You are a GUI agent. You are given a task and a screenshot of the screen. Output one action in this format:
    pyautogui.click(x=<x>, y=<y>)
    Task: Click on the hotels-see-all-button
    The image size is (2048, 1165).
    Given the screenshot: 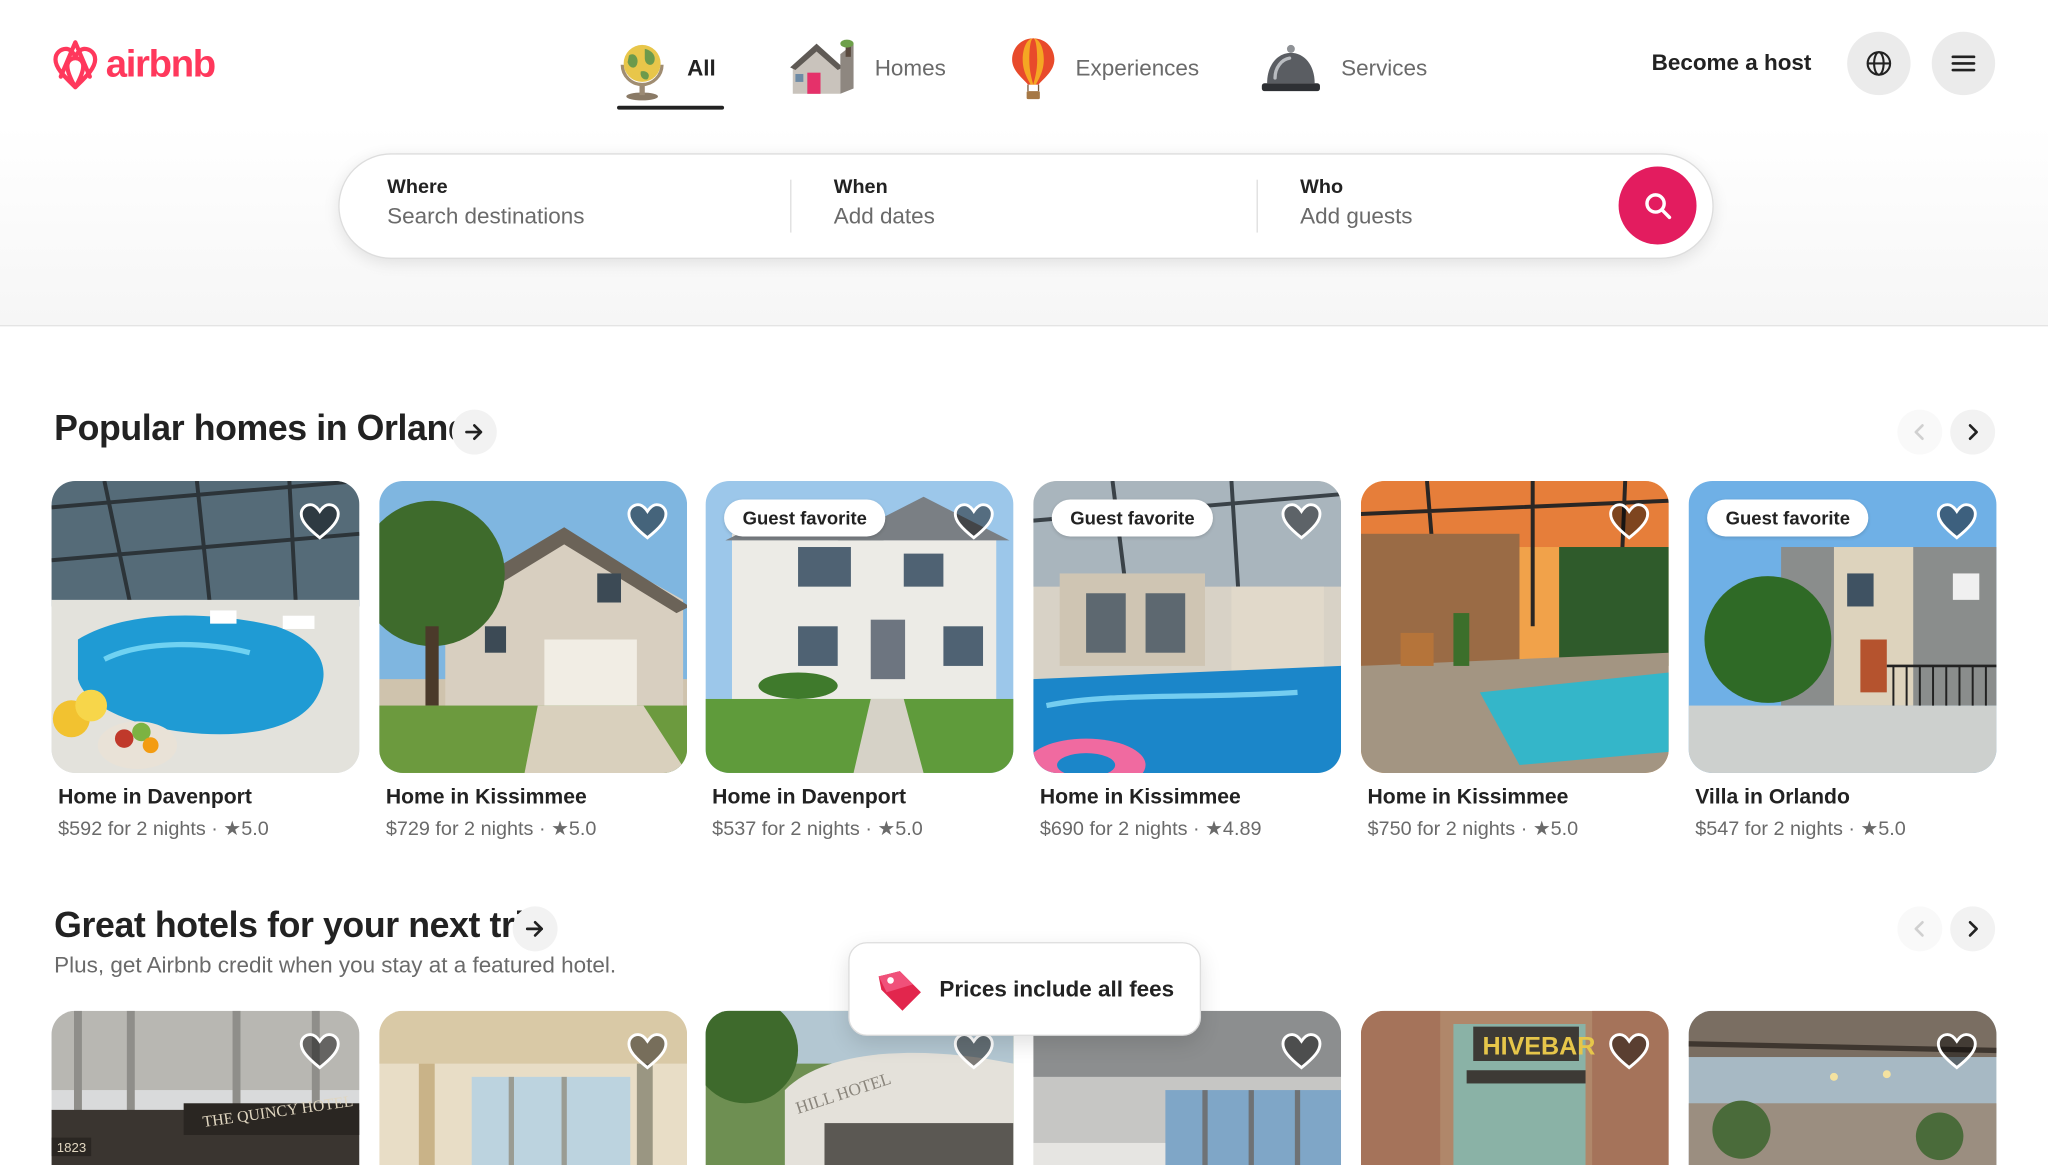 What is the action you would take?
    pyautogui.click(x=535, y=929)
    